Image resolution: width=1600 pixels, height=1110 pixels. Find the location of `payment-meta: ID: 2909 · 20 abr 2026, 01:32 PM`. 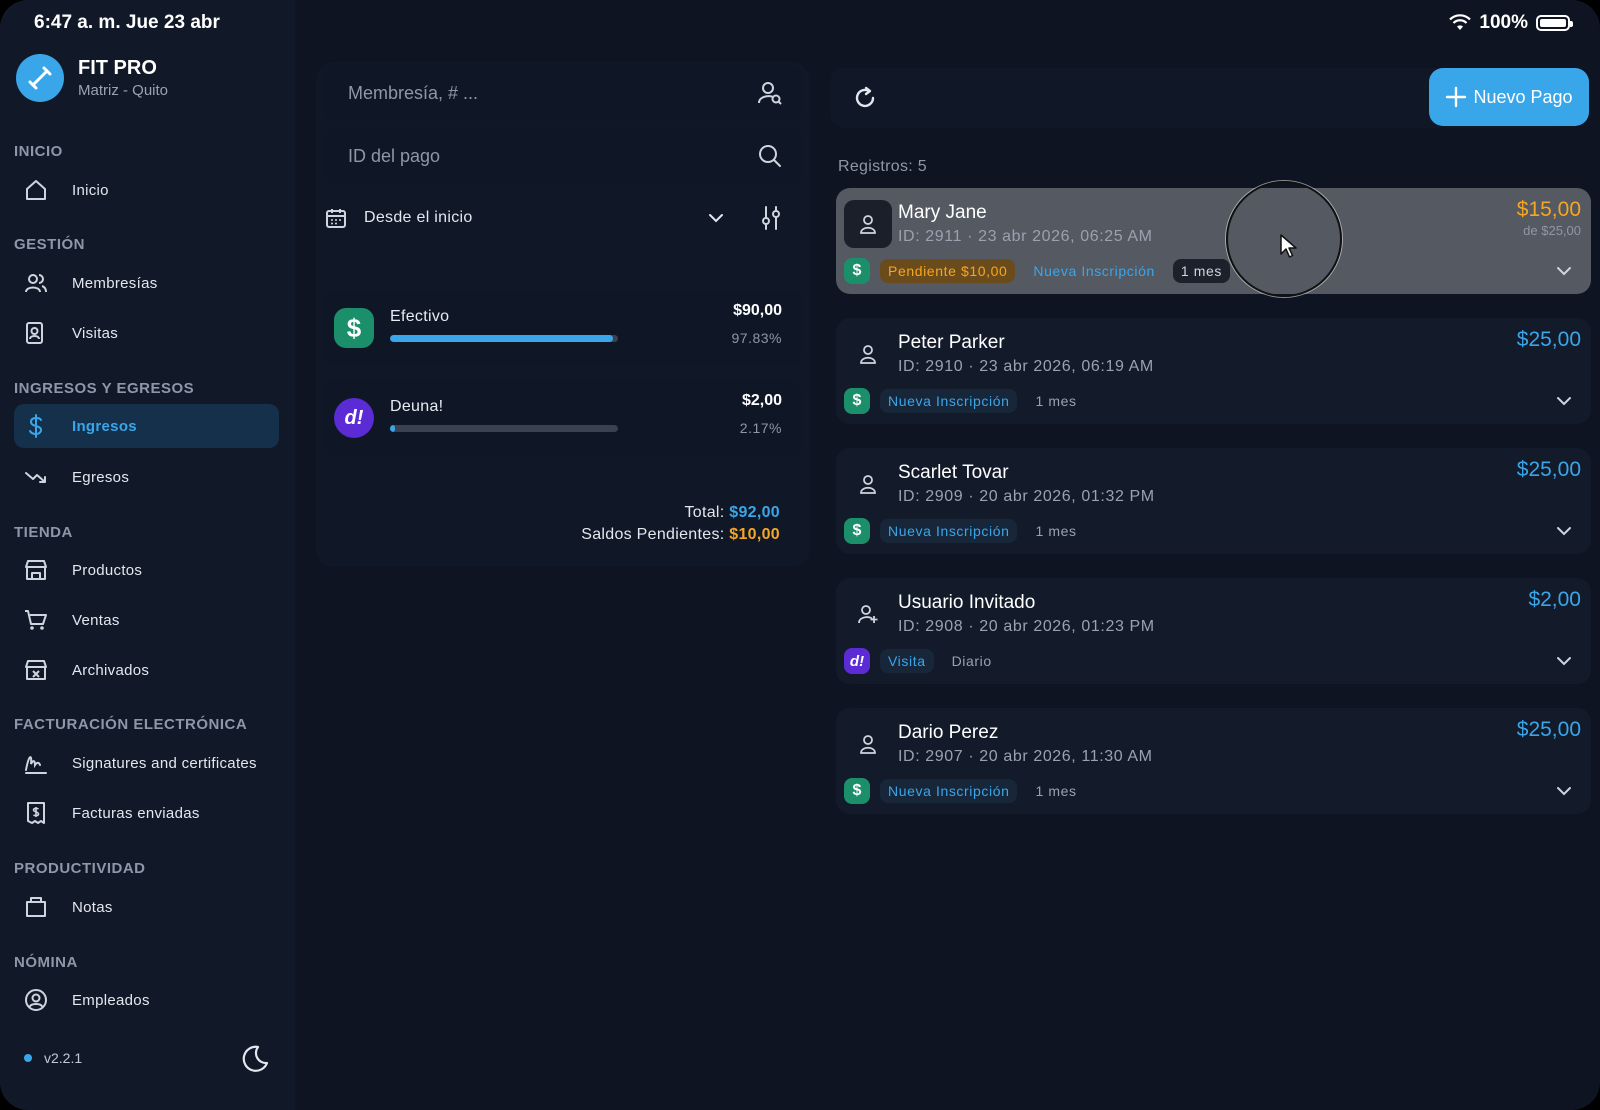

payment-meta: ID: 2909 · 20 abr 2026, 01:32 PM is located at coordinates (1026, 496).